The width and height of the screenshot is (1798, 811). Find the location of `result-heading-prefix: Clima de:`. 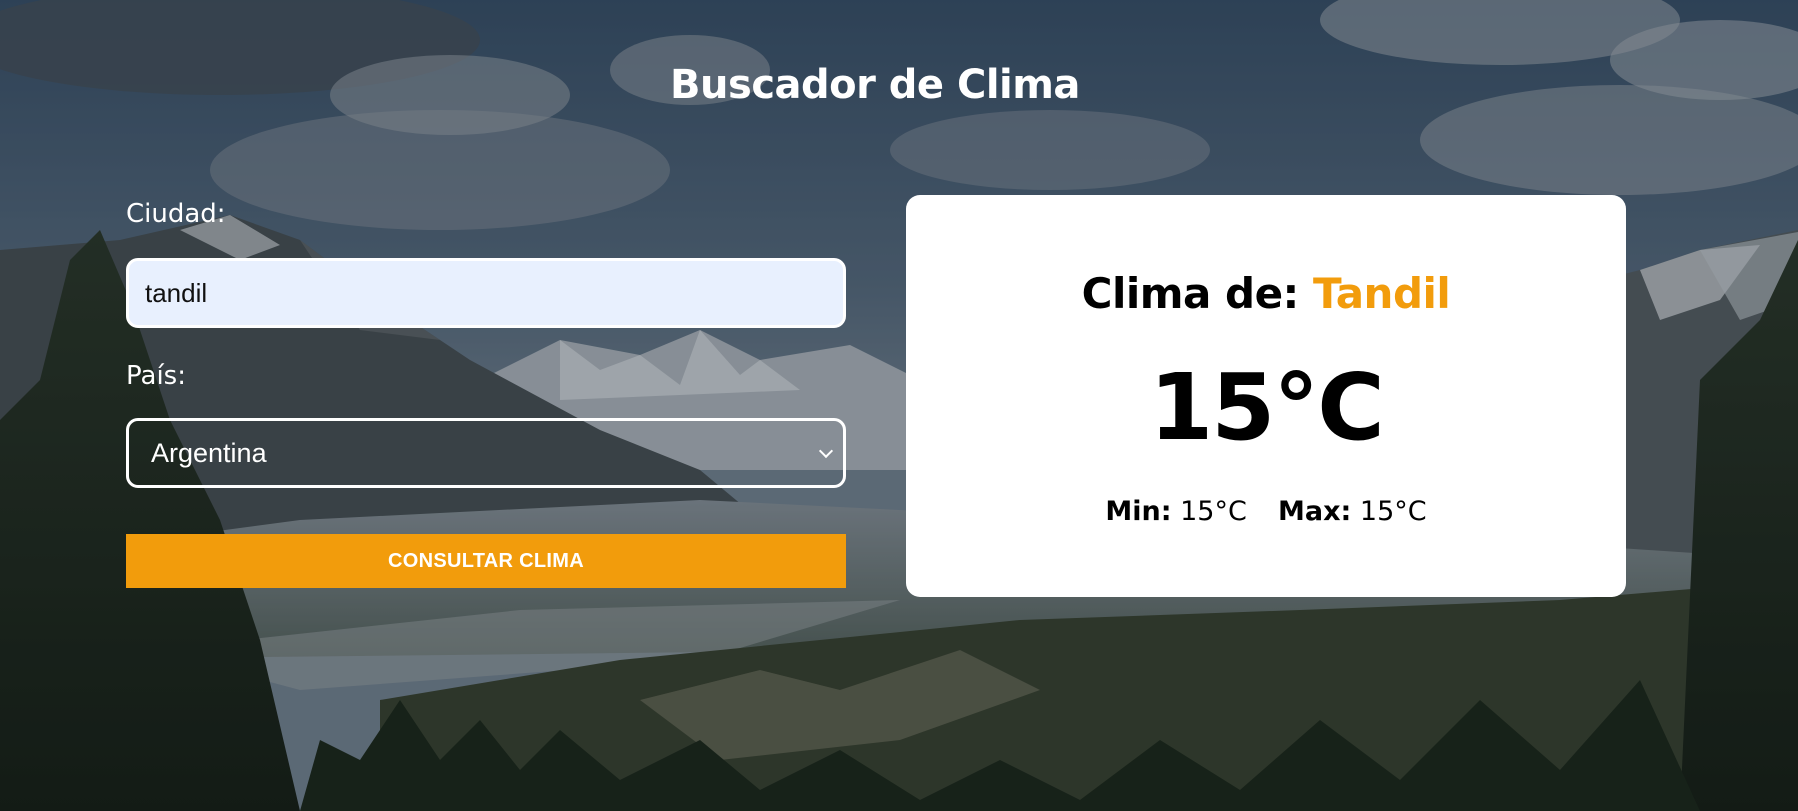

result-heading-prefix: Clima de: is located at coordinates (1190, 293).